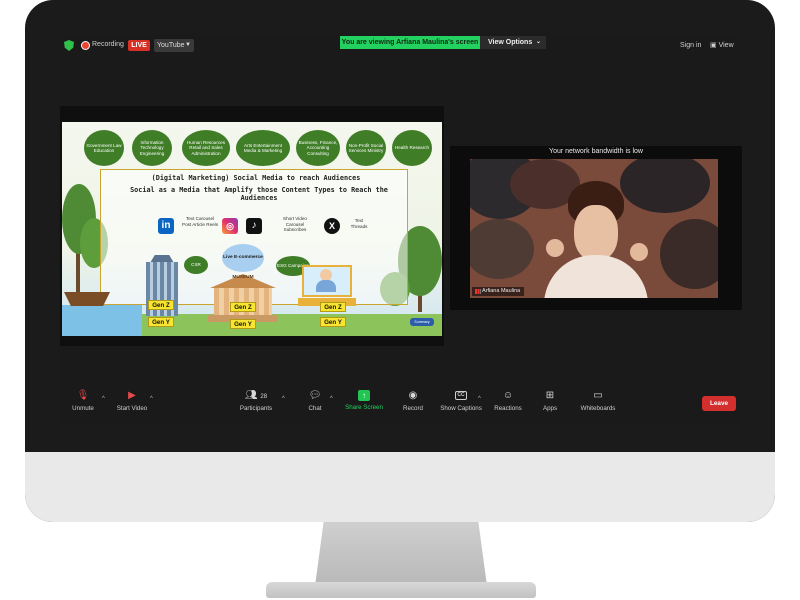 The height and width of the screenshot is (600, 800). Describe the element at coordinates (283, 399) in the screenshot. I see `participants-options-caret: ^` at that location.